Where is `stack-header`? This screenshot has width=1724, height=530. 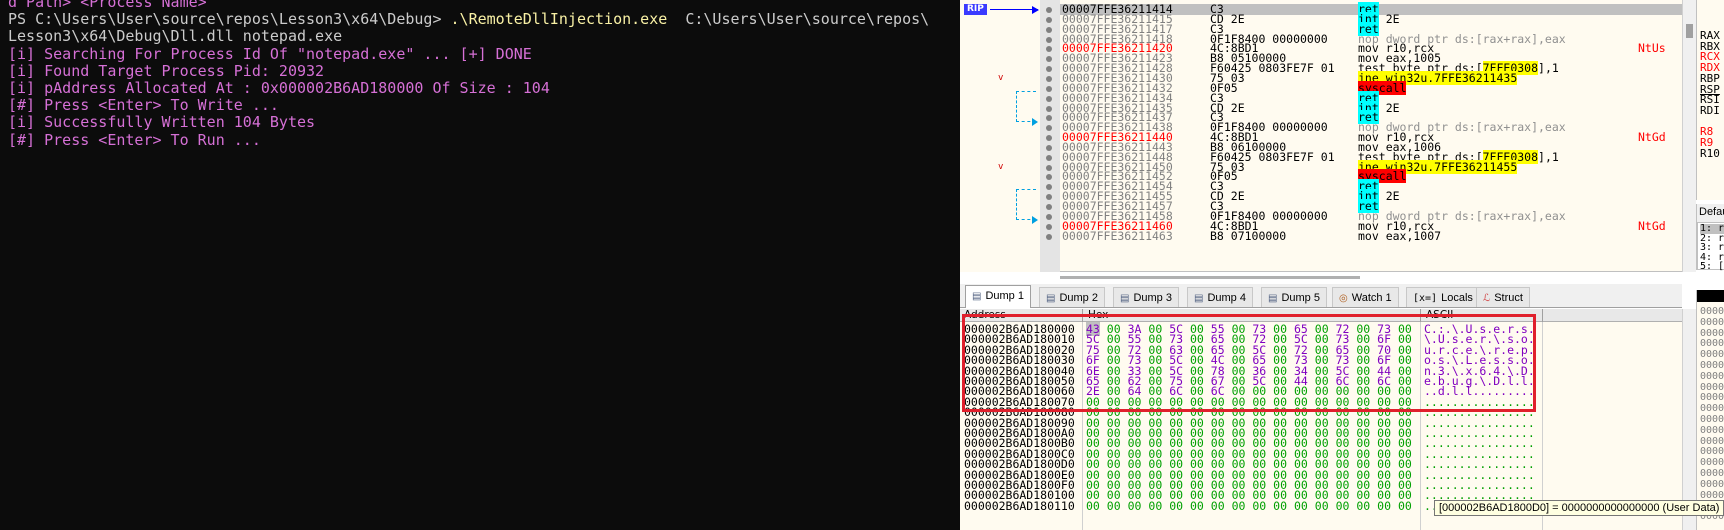 stack-header is located at coordinates (1710, 296).